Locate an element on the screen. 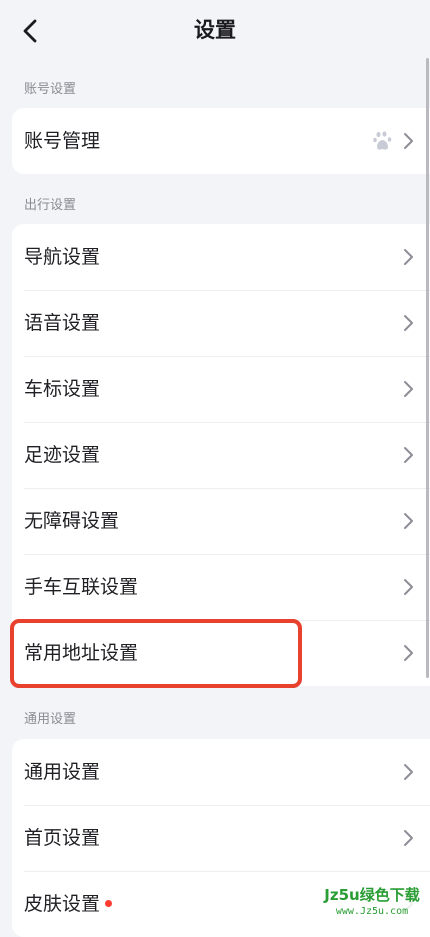 The height and width of the screenshot is (937, 430). account-settings-card: 账号管理 is located at coordinates (221, 141).